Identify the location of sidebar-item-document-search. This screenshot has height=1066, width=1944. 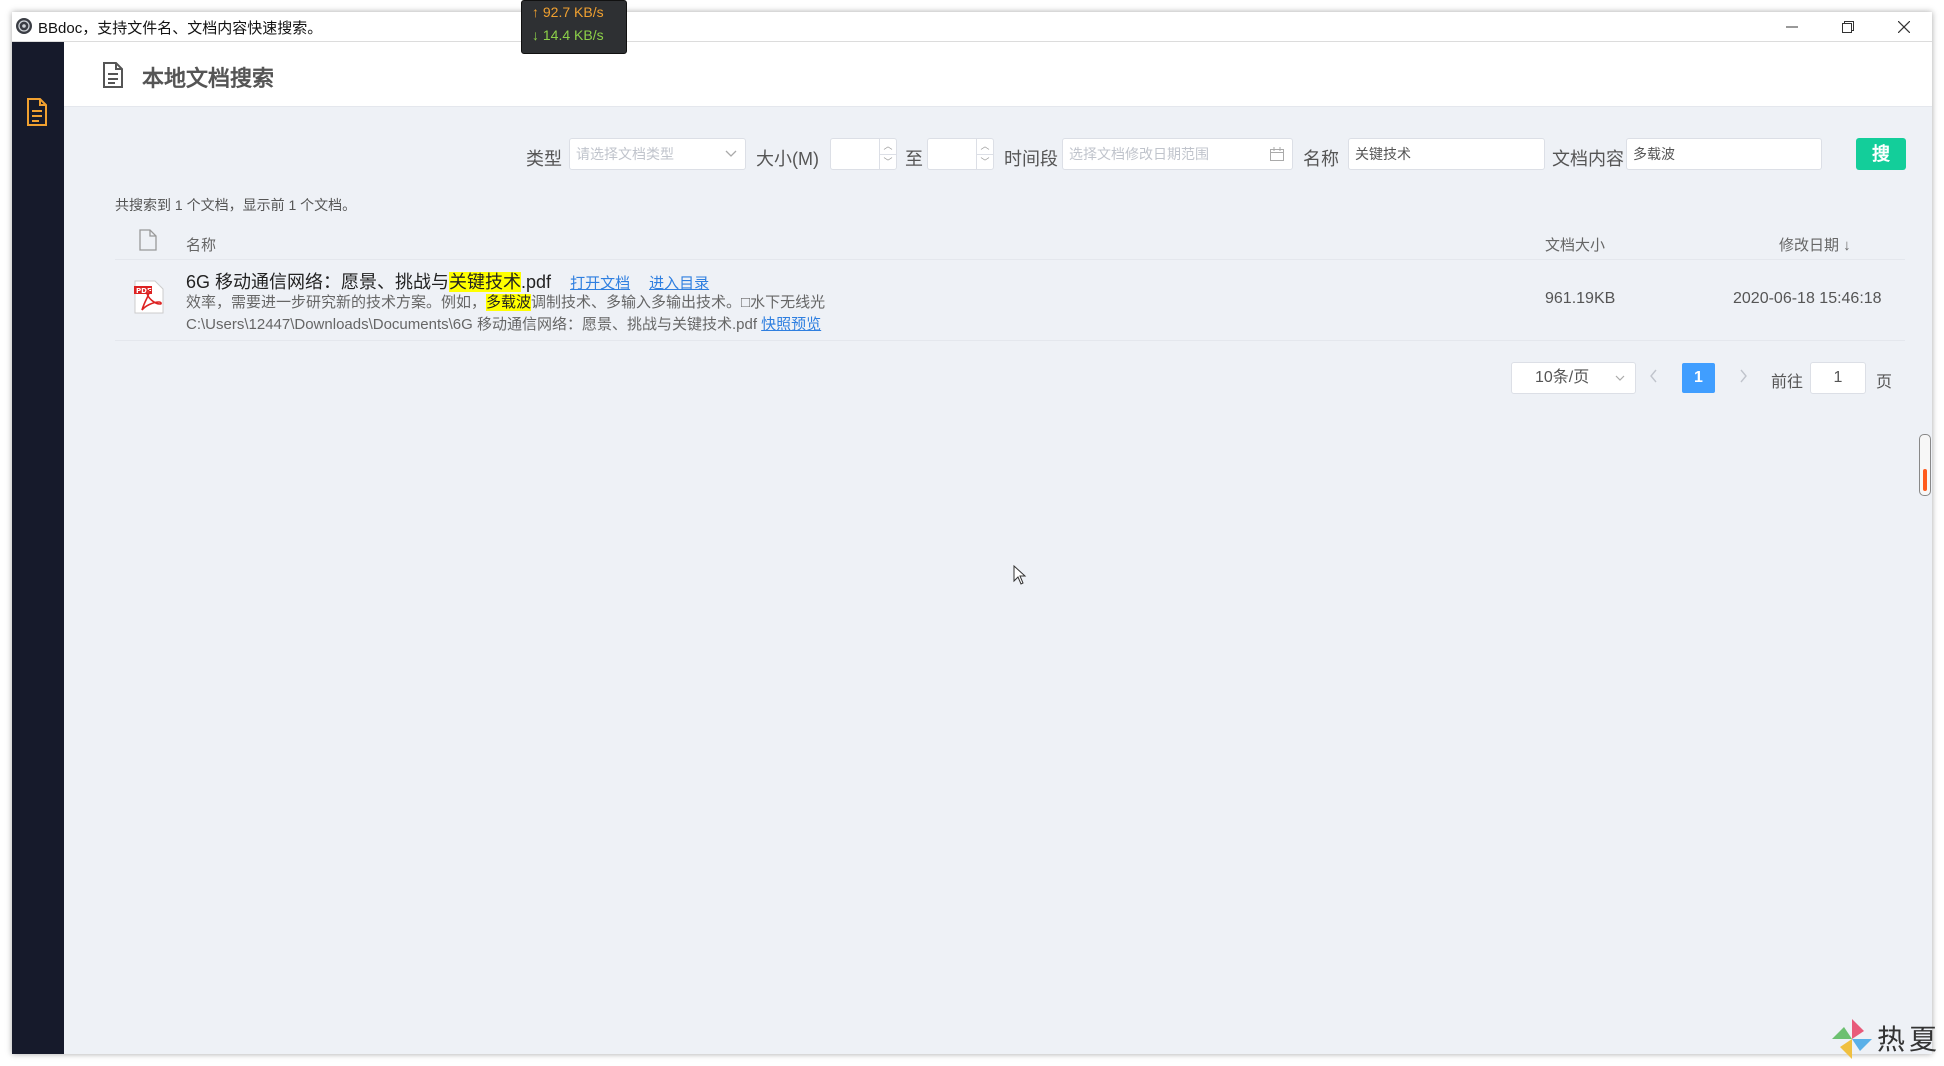
(37, 114).